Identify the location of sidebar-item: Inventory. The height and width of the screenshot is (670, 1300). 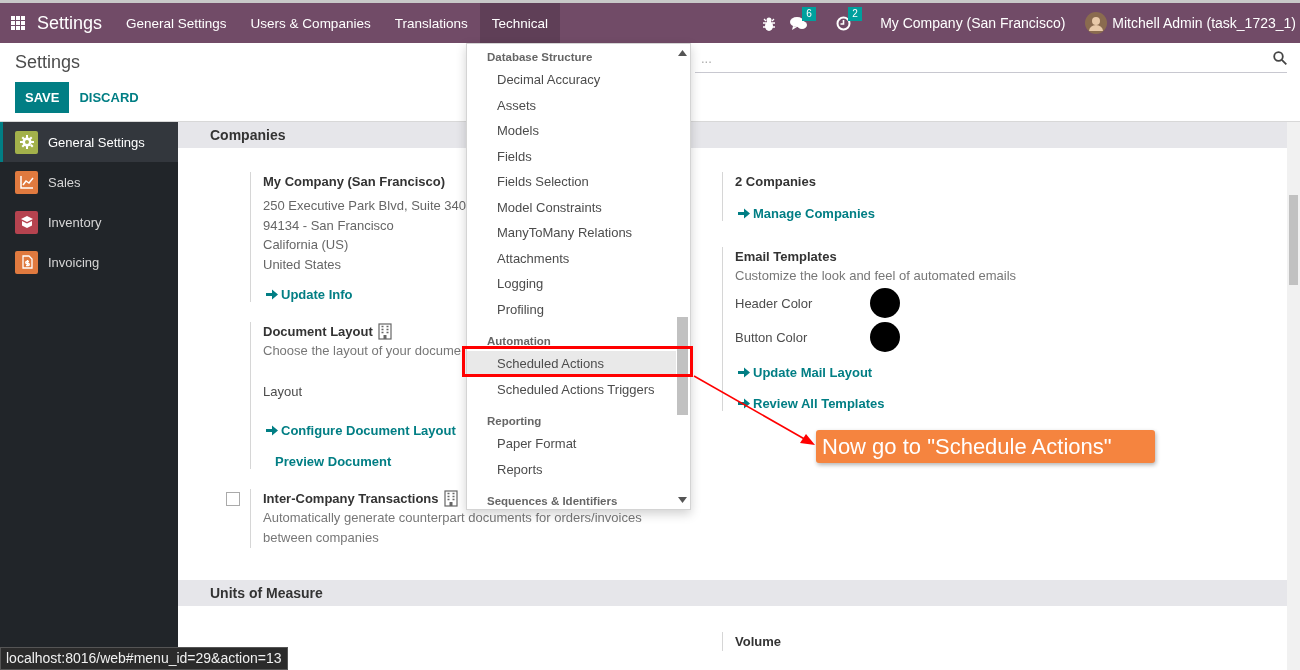
(89, 222).